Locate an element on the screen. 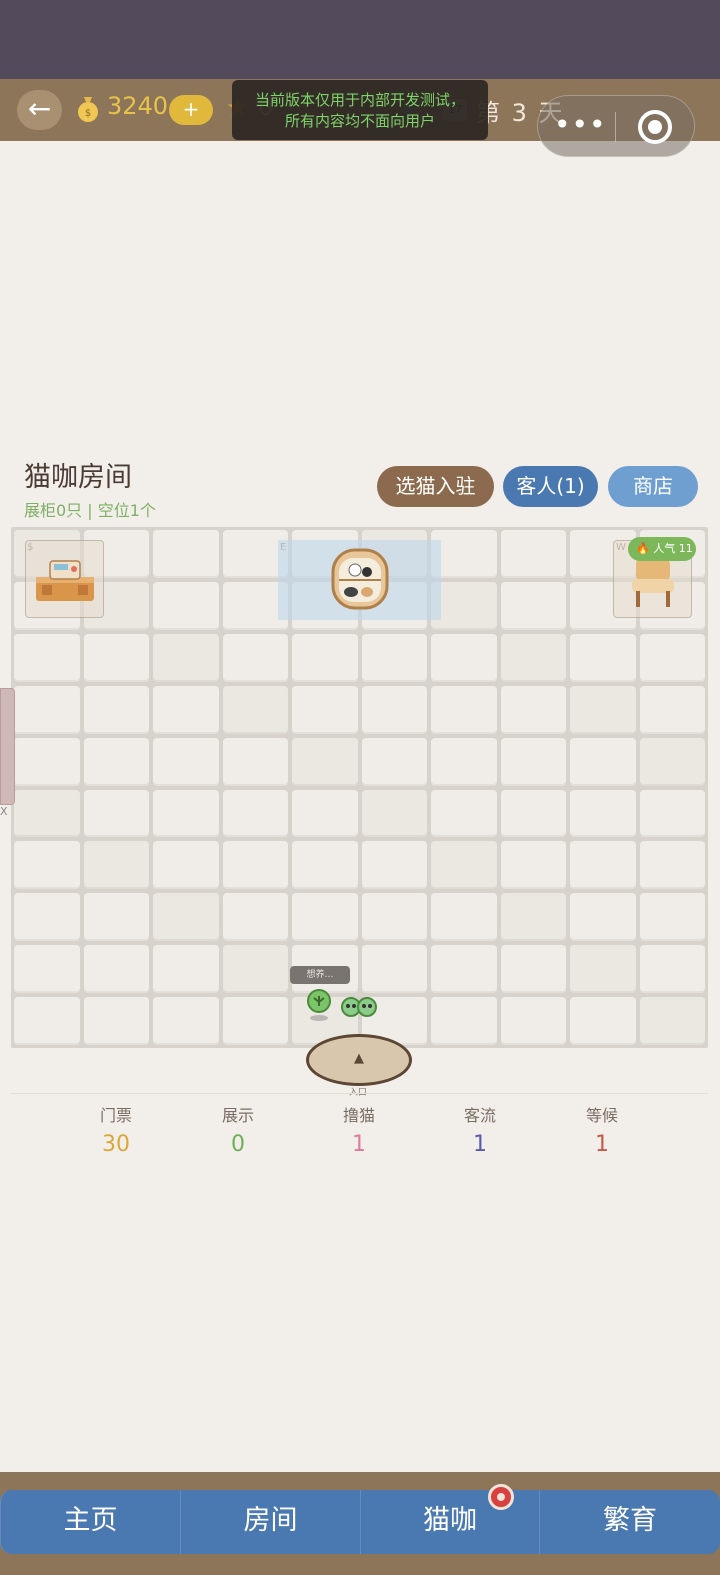  back-button: ← is located at coordinates (39, 110).